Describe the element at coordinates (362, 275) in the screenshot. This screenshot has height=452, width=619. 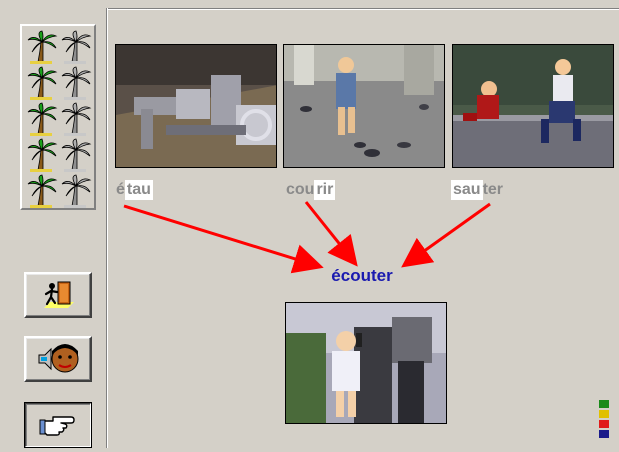
I see `target-word: écouter` at that location.